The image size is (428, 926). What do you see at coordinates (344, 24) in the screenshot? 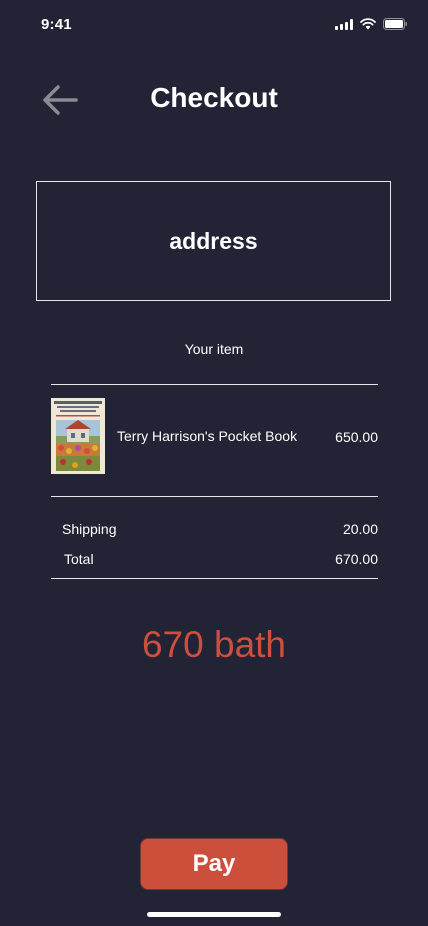
I see `signal-icon` at bounding box center [344, 24].